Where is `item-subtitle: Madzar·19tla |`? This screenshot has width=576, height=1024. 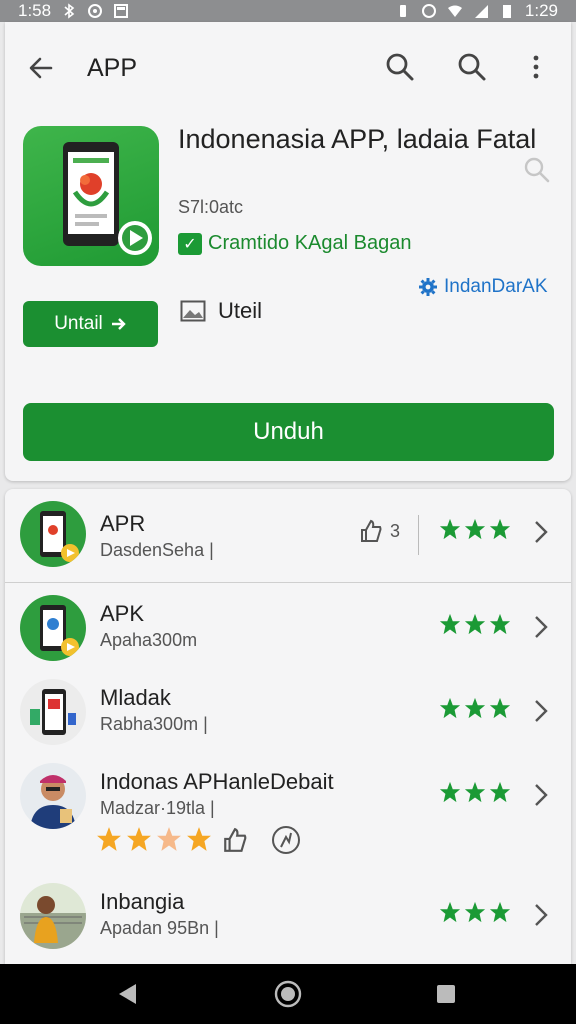 item-subtitle: Madzar·19tla | is located at coordinates (157, 808).